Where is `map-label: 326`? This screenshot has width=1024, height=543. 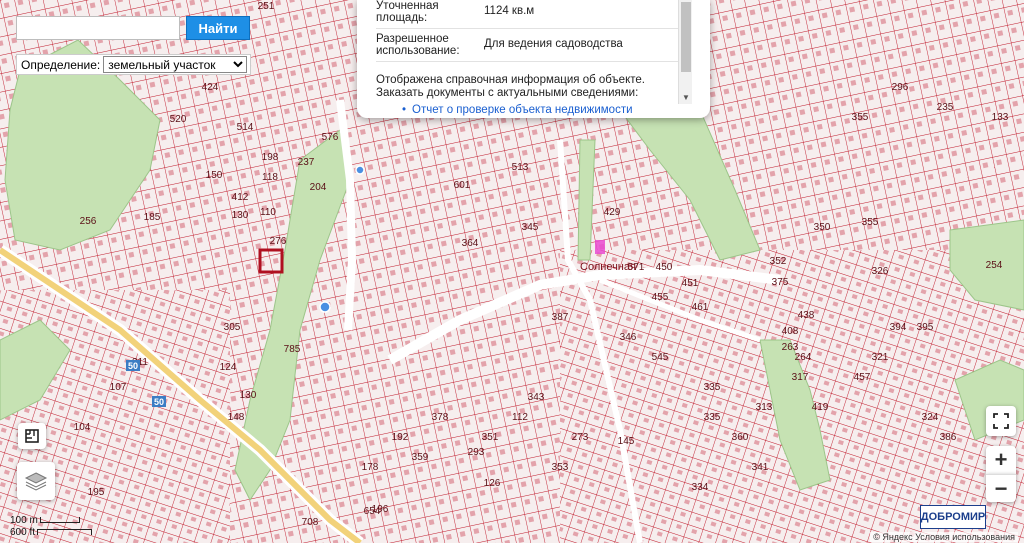 map-label: 326 is located at coordinates (880, 271).